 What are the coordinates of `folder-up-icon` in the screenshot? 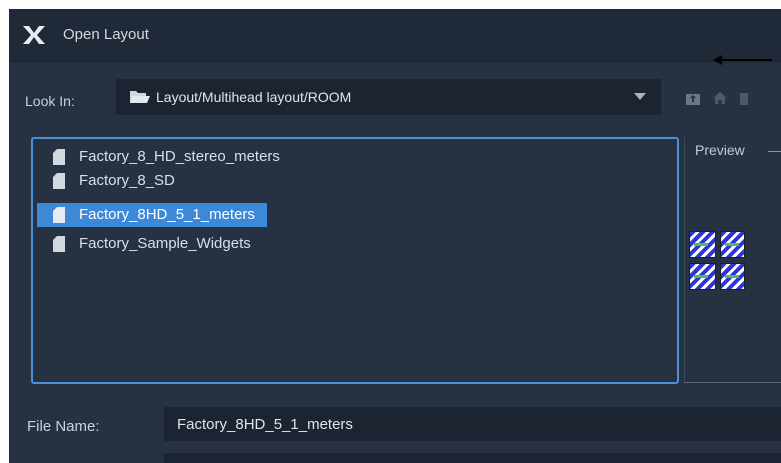 It's located at (693, 98).